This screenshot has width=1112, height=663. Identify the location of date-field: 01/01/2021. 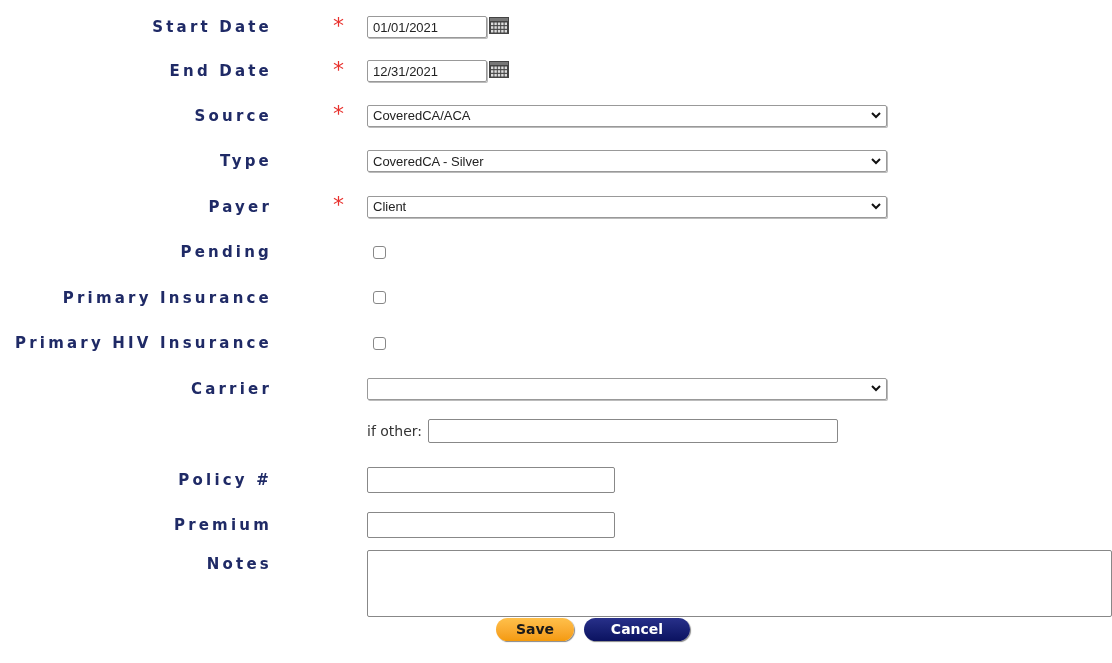
(427, 27).